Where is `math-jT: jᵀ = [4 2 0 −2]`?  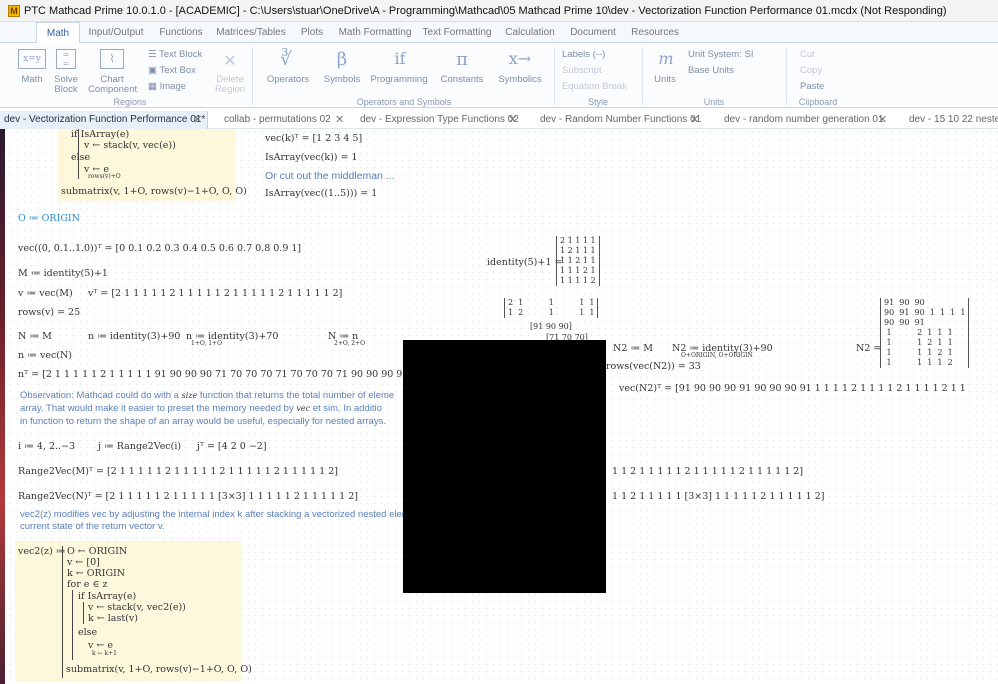 math-jT: jᵀ = [4 2 0 −2] is located at coordinates (232, 447).